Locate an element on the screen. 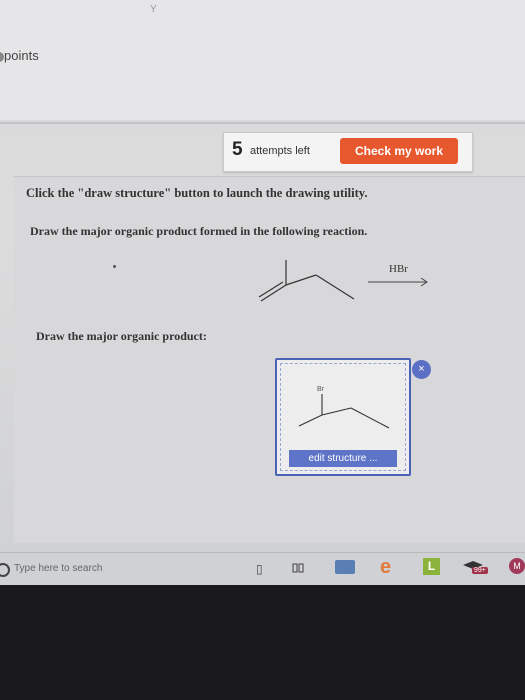  edge-browser-icon: e is located at coordinates (385, 567).